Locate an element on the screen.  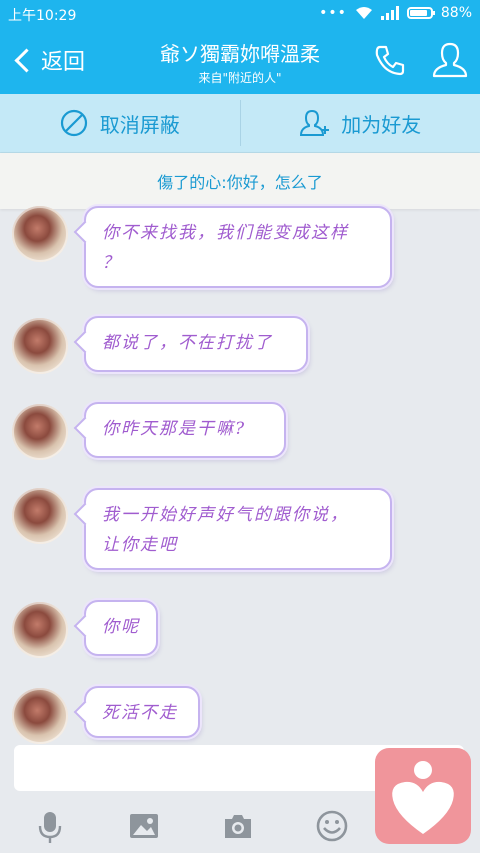
title-bar: 返回 爺ソ獨霸妳嘚溫柔 来自"附近的人" is located at coordinates (240, 61).